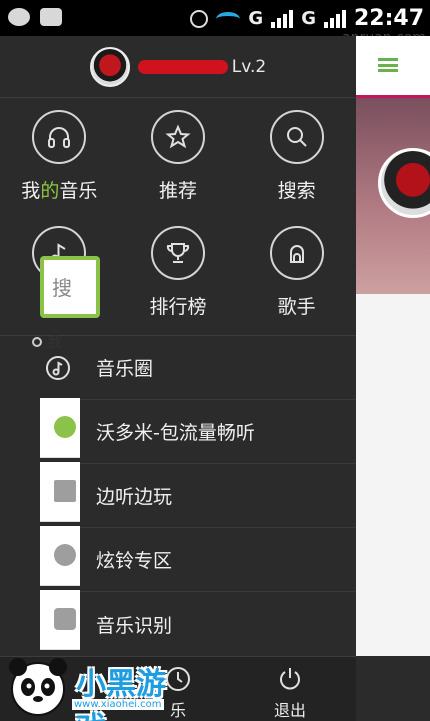 This screenshot has height=721, width=430. Describe the element at coordinates (249, 66) in the screenshot. I see `user-level: Lv.2` at that location.